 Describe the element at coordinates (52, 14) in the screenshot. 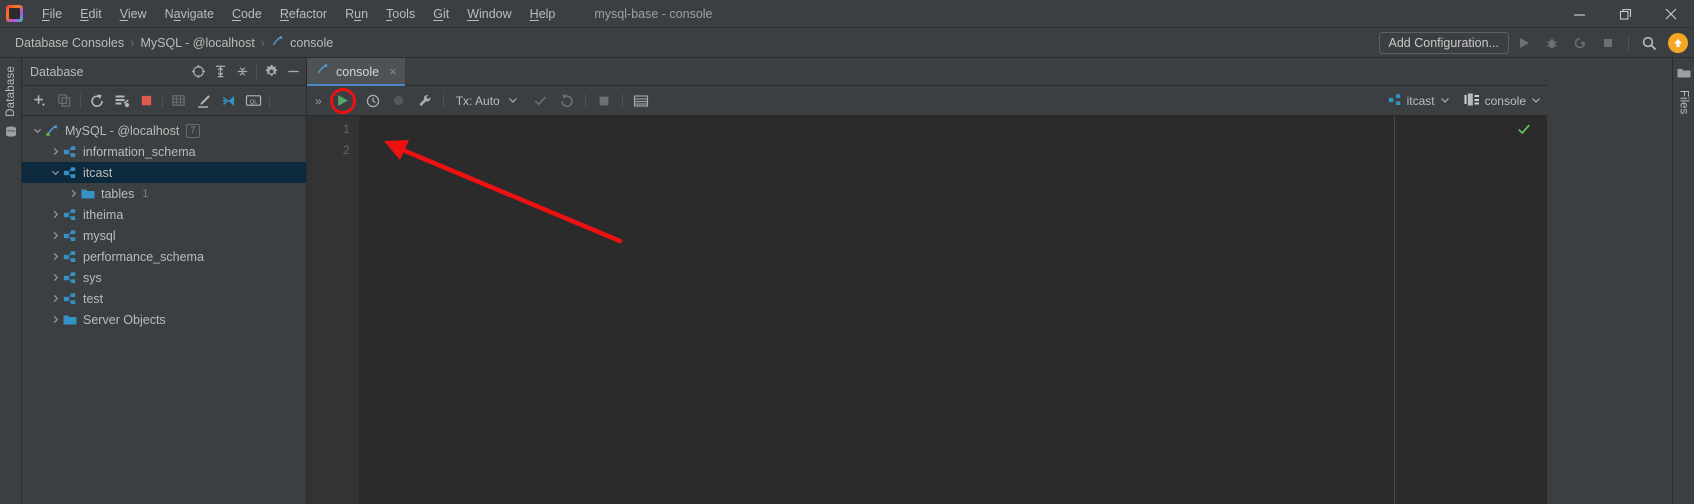

I see `menu-item-file: File` at that location.